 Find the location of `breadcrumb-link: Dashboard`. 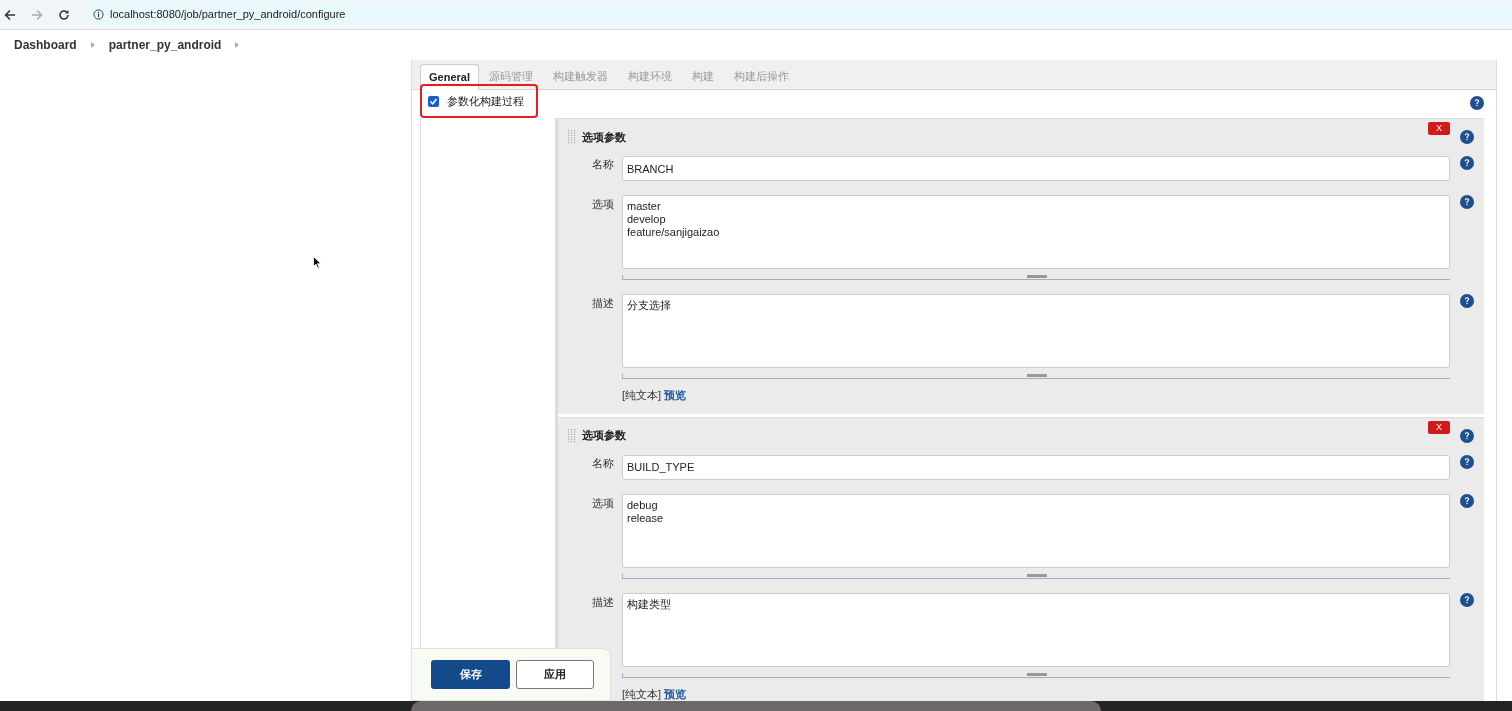

breadcrumb-link: Dashboard is located at coordinates (45, 45).